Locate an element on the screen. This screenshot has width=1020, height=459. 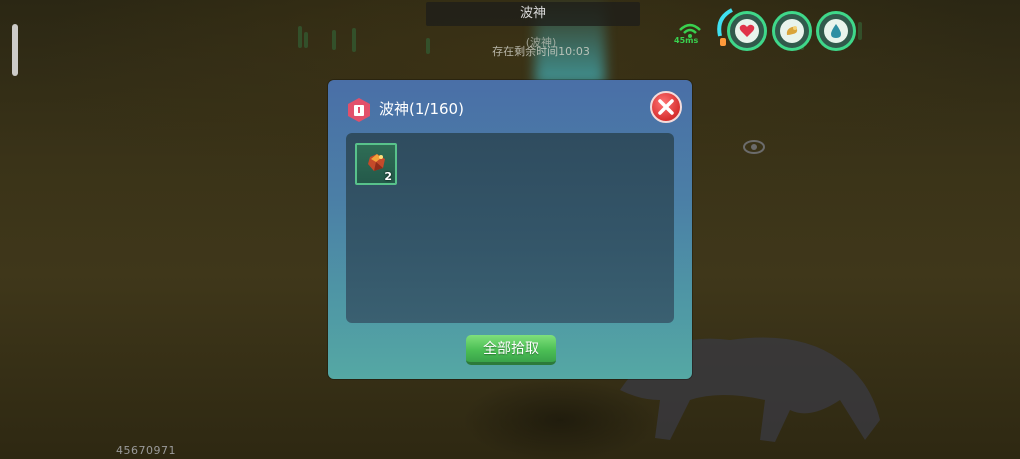
close-button is located at coordinates (666, 107).